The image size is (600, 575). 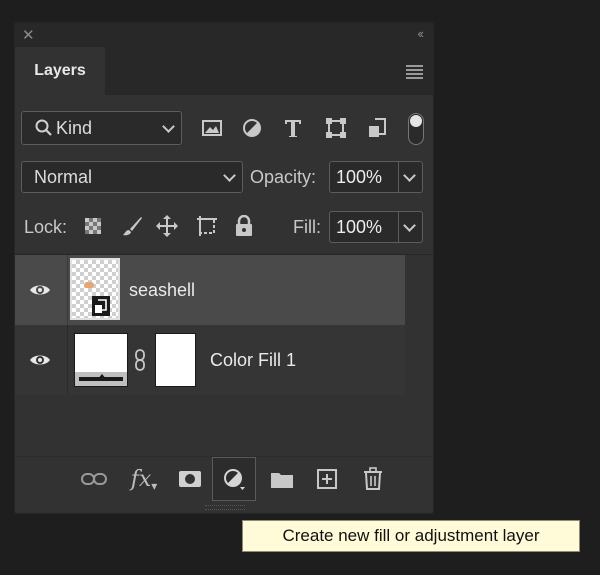 What do you see at coordinates (141, 479) in the screenshot?
I see `fx-label: fx` at bounding box center [141, 479].